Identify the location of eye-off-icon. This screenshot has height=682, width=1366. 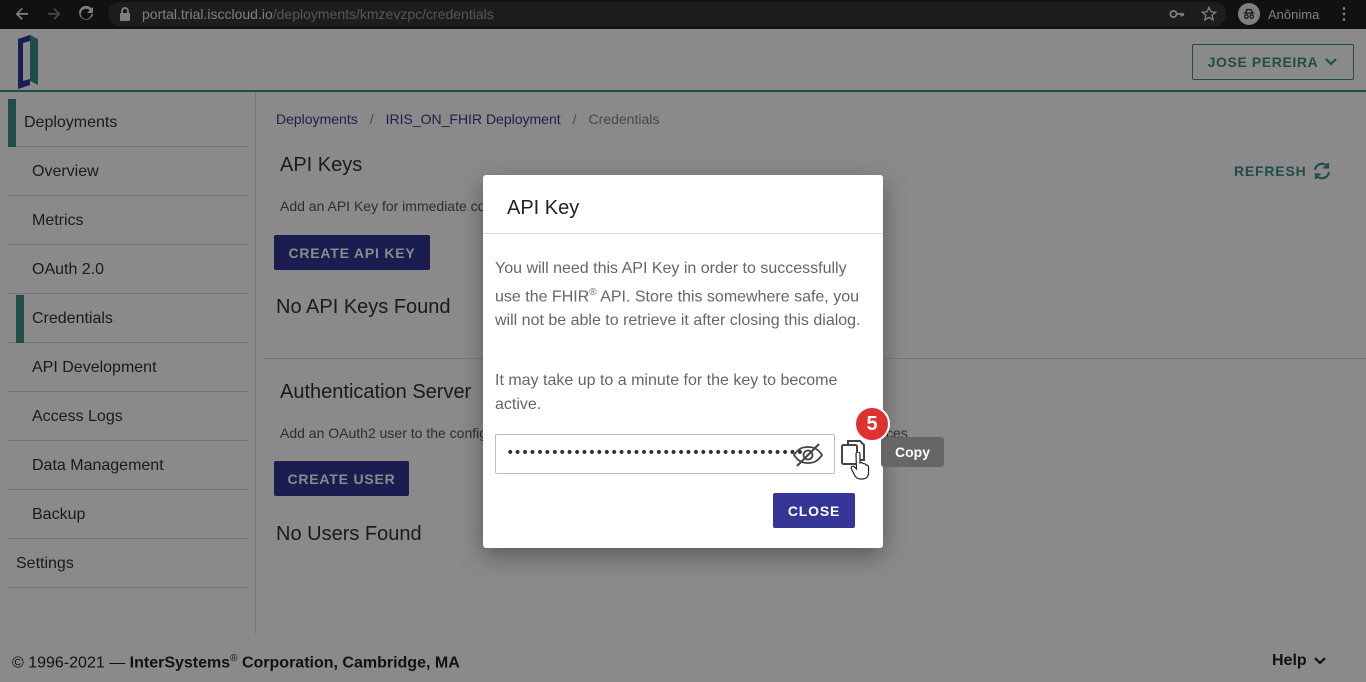
(808, 455).